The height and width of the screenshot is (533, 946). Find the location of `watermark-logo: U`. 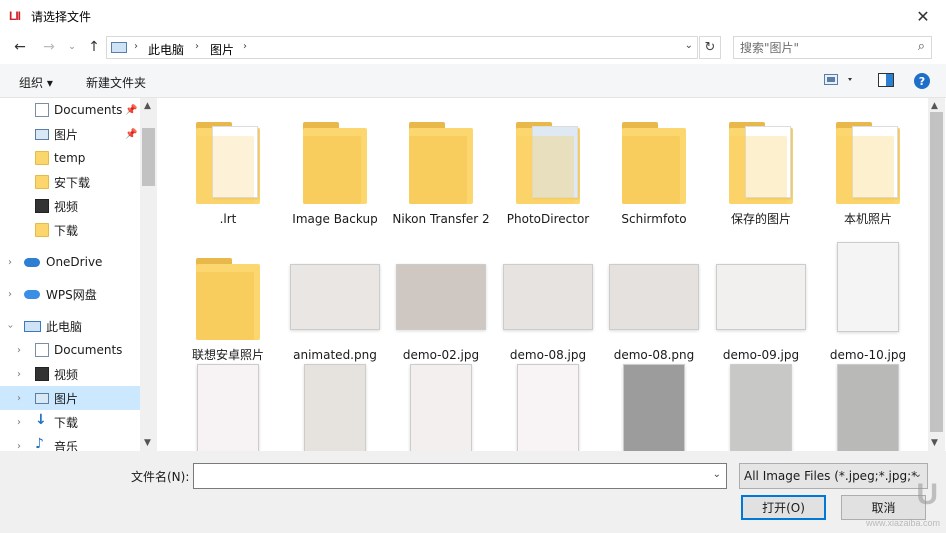

watermark-logo: U is located at coordinates (927, 494).